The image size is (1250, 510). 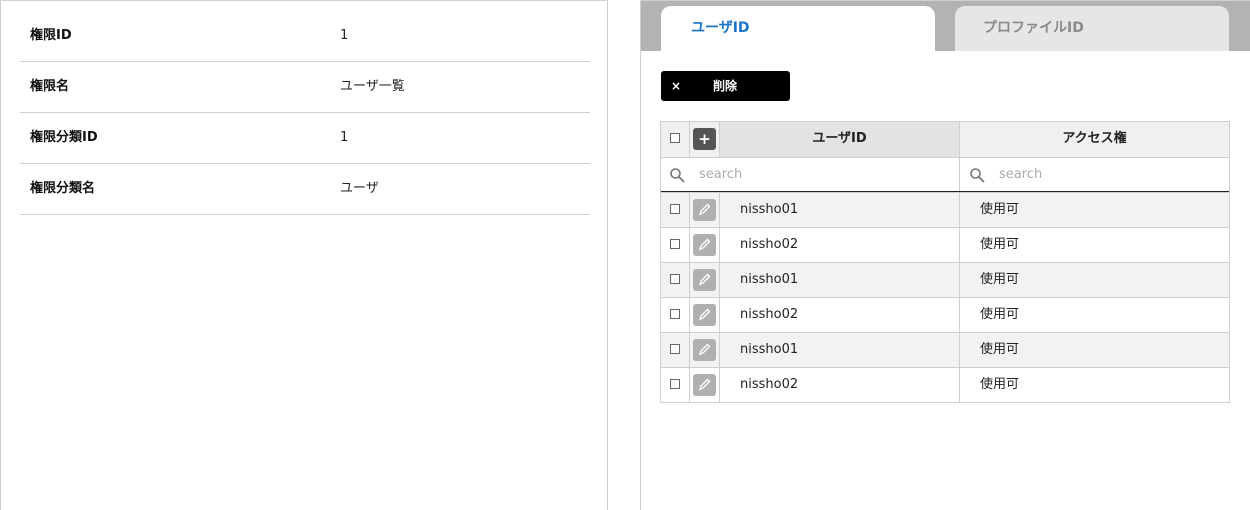 I want to click on select-all-checkbox, so click(x=675, y=138).